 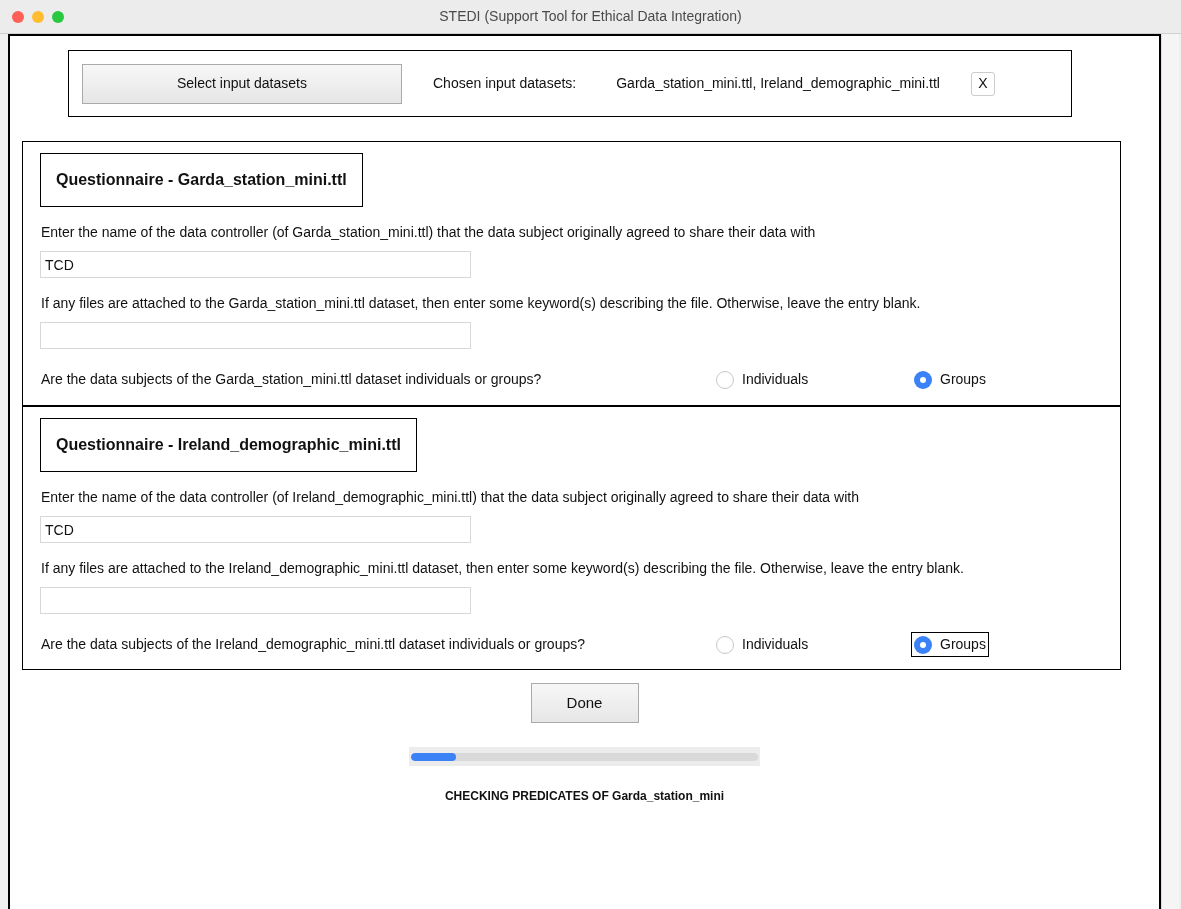 I want to click on questionnaire-title: Questionnaire - Garda_station_mini.ttl, so click(x=201, y=180).